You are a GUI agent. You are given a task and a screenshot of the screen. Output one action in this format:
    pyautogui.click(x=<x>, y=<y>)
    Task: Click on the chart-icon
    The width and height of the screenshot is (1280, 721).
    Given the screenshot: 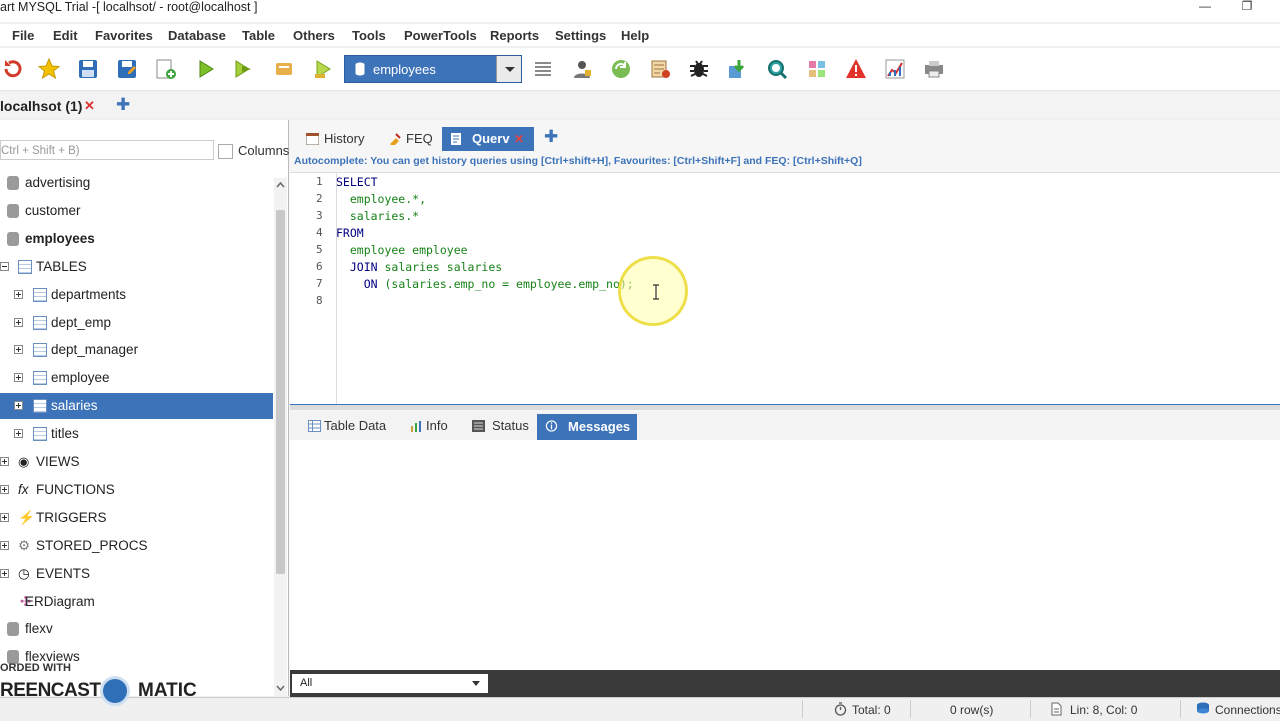 What is the action you would take?
    pyautogui.click(x=895, y=69)
    